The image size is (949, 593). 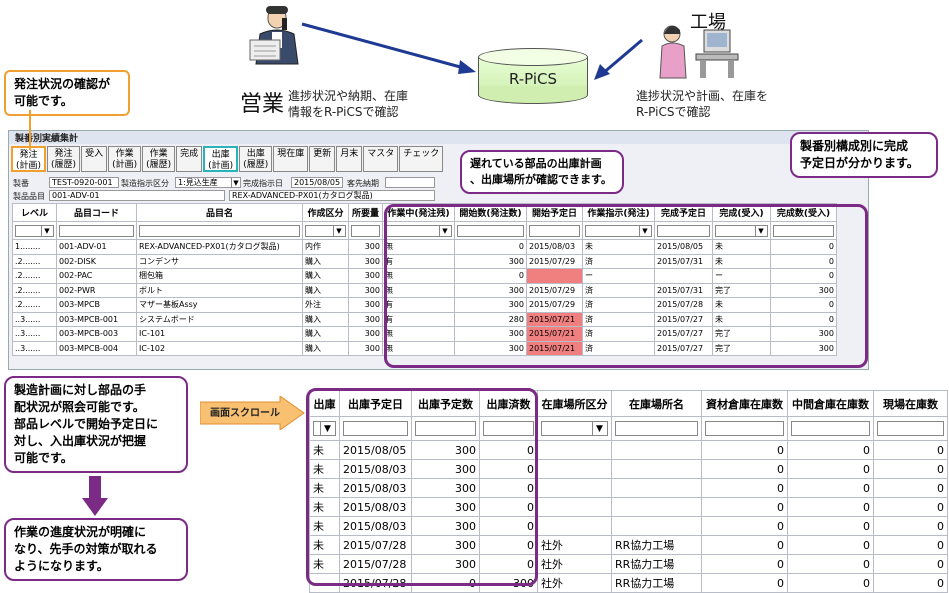 What do you see at coordinates (219, 305) in the screenshot?
I see `table-cell: マザー基板Assy` at bounding box center [219, 305].